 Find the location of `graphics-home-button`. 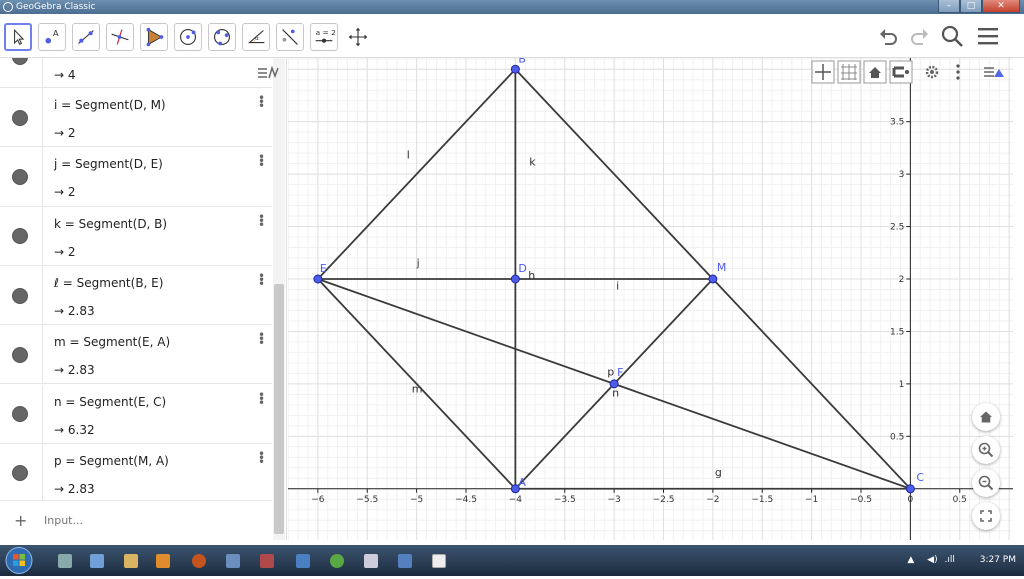

graphics-home-button is located at coordinates (875, 72).